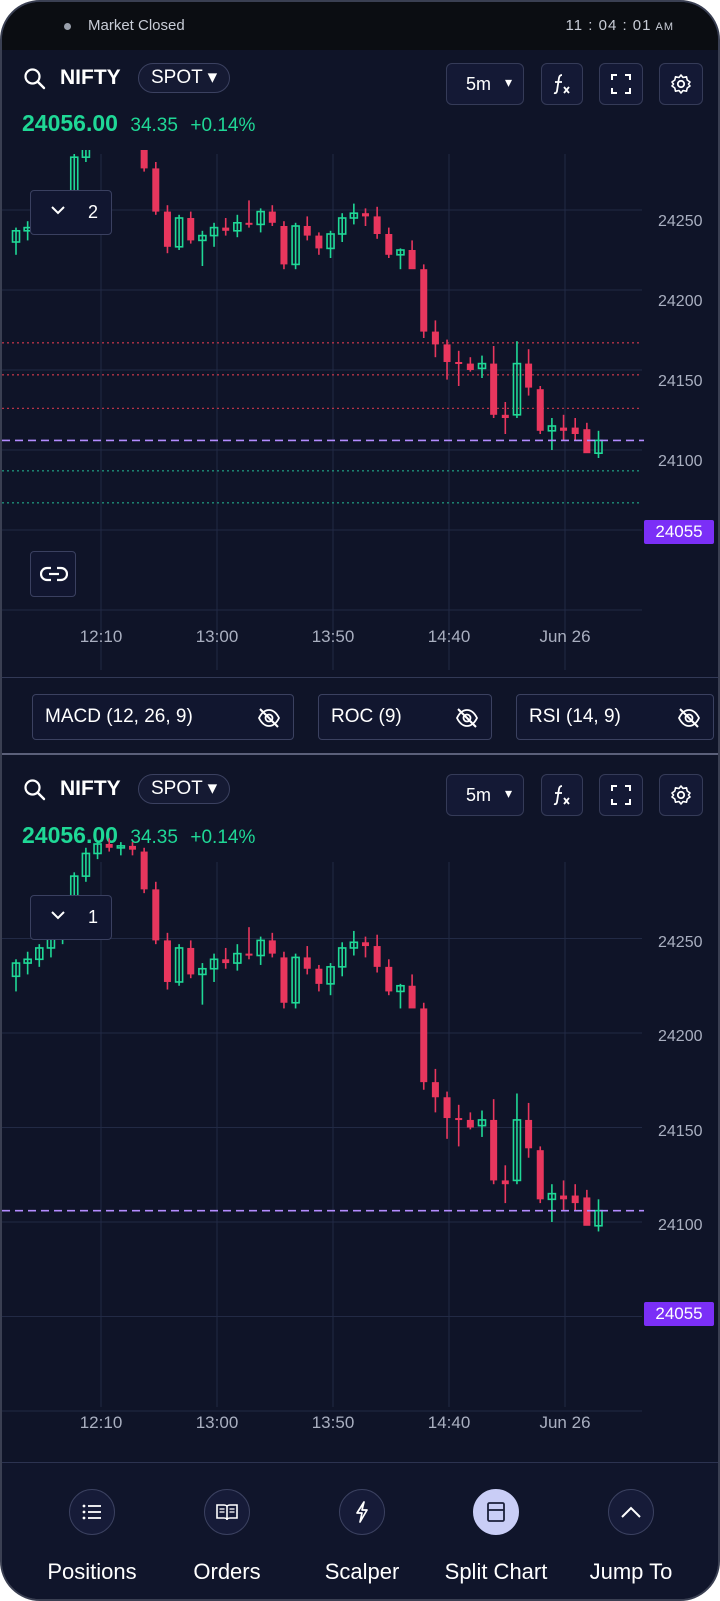 This screenshot has width=720, height=1601. I want to click on timeframe-dropdown: 5m ▾, so click(485, 84).